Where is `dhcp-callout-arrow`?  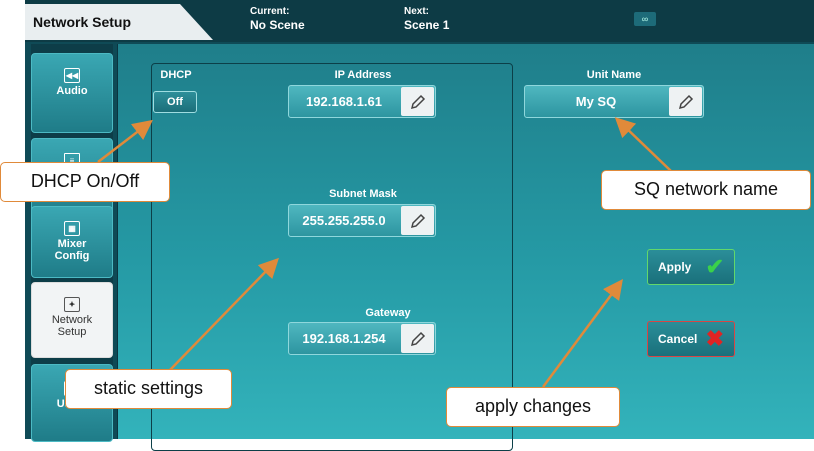
dhcp-callout-arrow is located at coordinates (125, 141).